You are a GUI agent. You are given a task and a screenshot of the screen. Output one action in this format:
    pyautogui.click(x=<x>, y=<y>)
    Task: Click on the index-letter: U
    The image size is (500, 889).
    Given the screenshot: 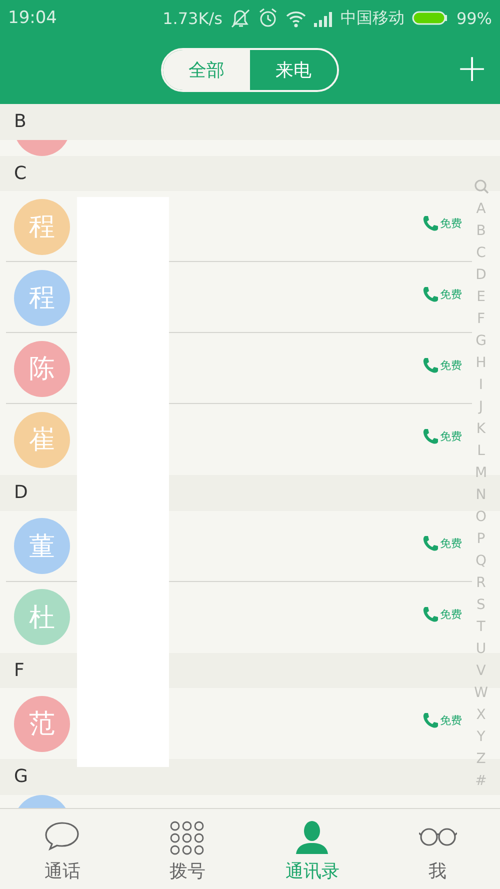 What is the action you would take?
    pyautogui.click(x=481, y=649)
    